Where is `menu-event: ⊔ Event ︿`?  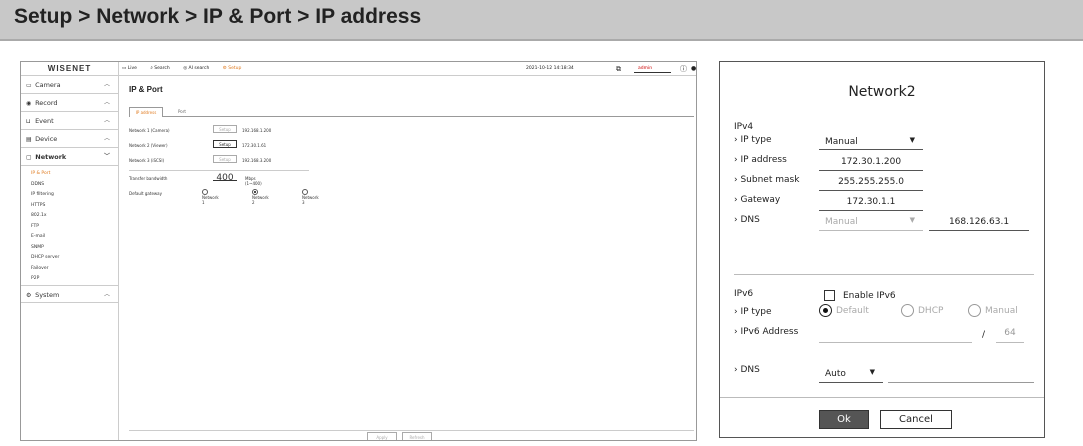
menu-event: ⊔ Event ︿ is located at coordinates (69, 121).